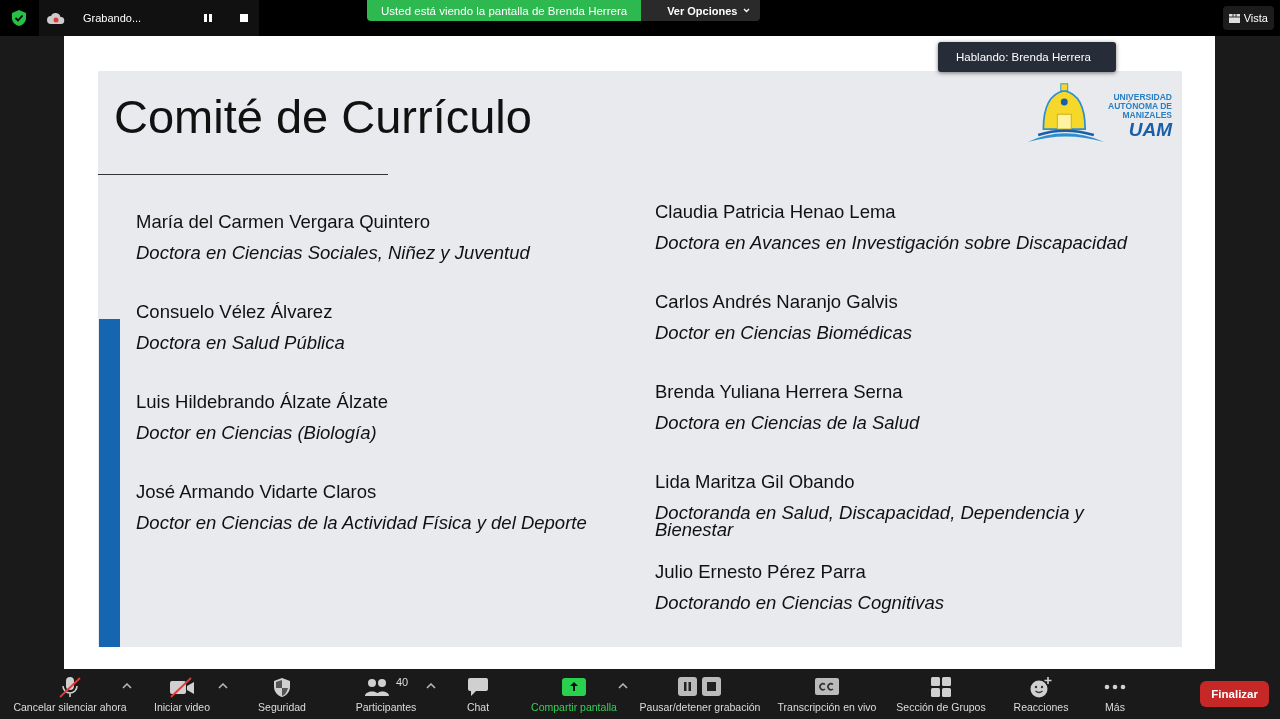 The image size is (1280, 719). Describe the element at coordinates (870, 521) in the screenshot. I see `member-degree: Doctoranda en Salud, Discapacidad, Dependencia y Bienestar` at that location.